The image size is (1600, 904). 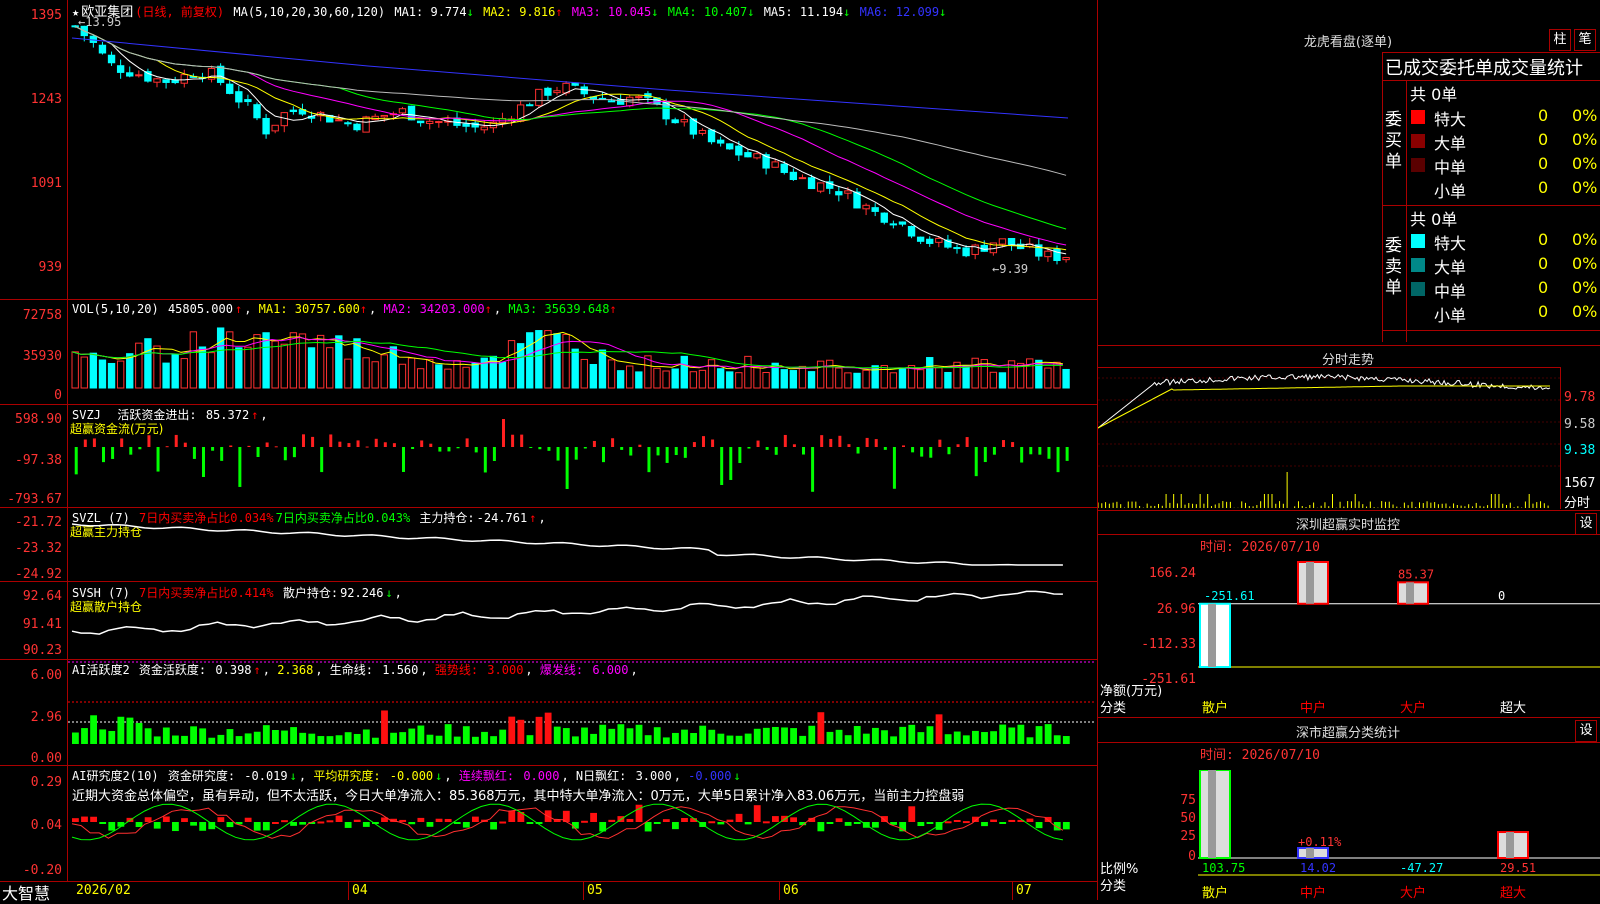 I want to click on intraday-title: 分时走势, so click(x=1347, y=360).